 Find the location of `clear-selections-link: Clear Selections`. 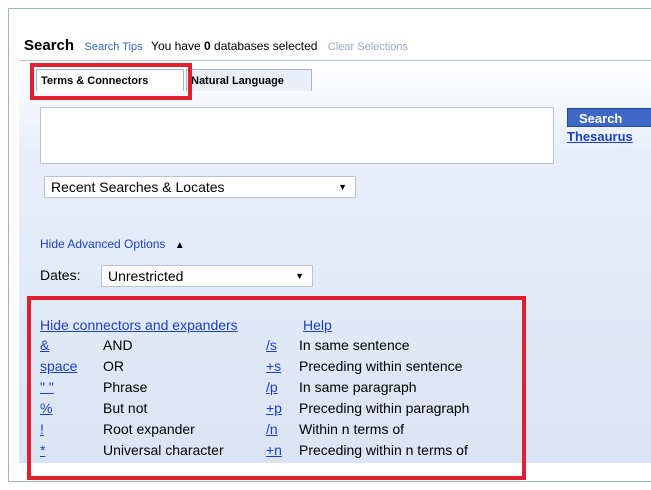

clear-selections-link: Clear Selections is located at coordinates (368, 47).